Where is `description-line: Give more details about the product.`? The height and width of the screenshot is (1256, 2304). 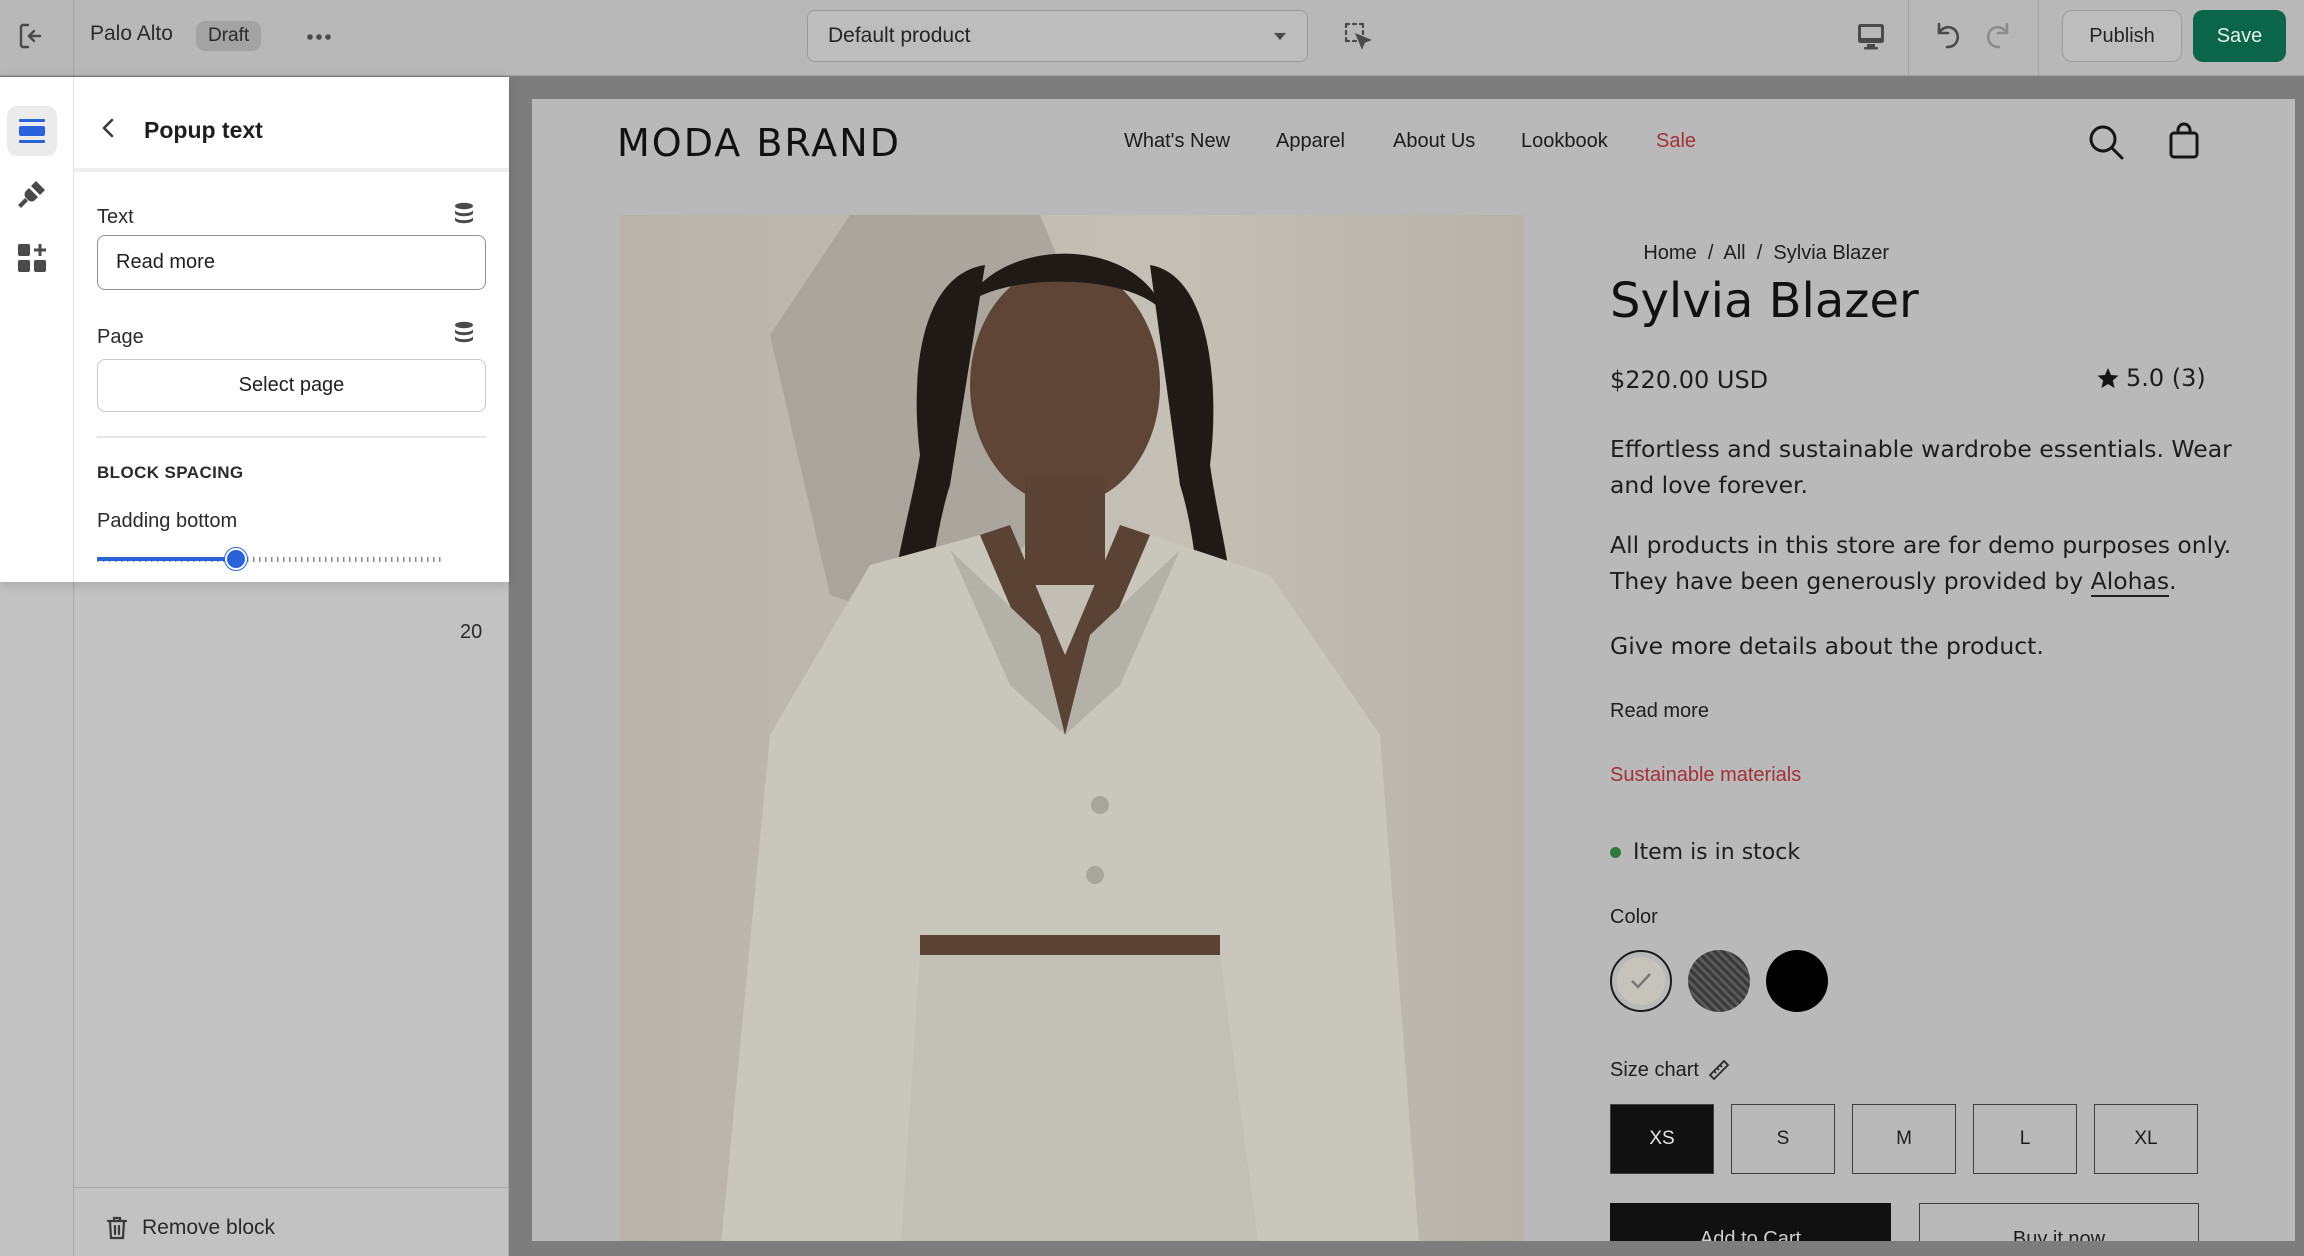 description-line: Give more details about the product. is located at coordinates (1827, 646).